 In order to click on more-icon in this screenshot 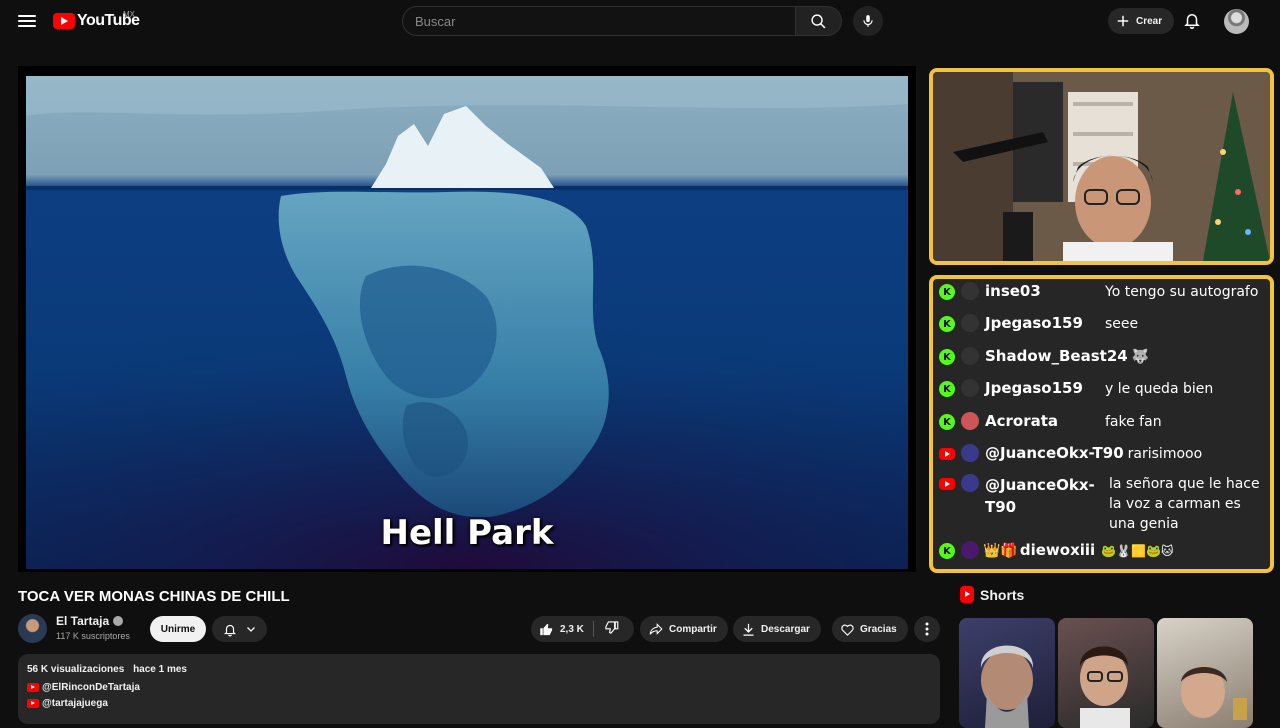, I will do `click(927, 629)`.